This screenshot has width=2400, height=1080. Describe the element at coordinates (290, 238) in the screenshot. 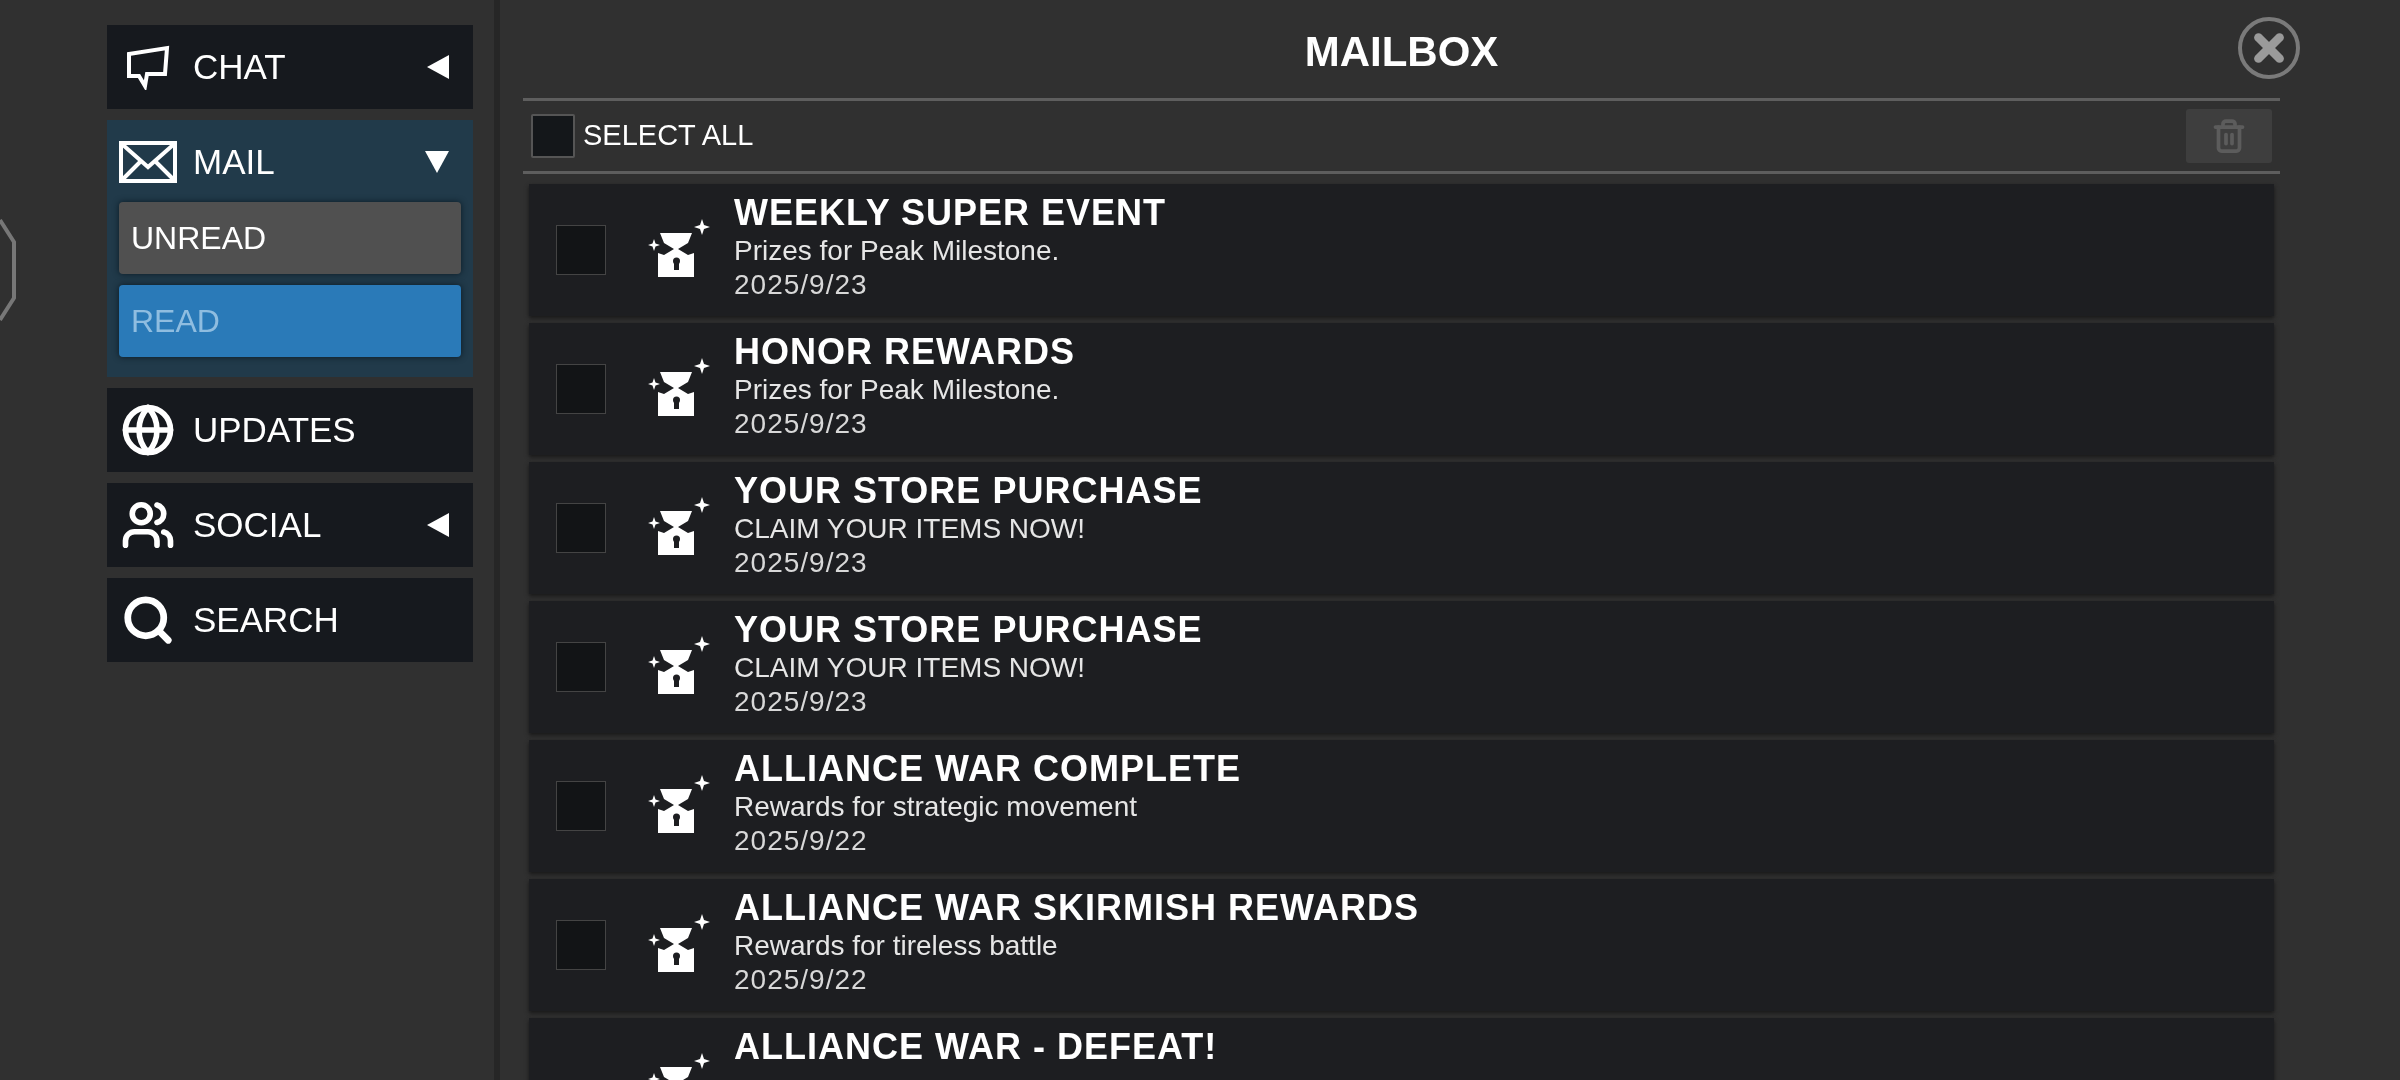

I see `filter-tab: UNREAD` at that location.